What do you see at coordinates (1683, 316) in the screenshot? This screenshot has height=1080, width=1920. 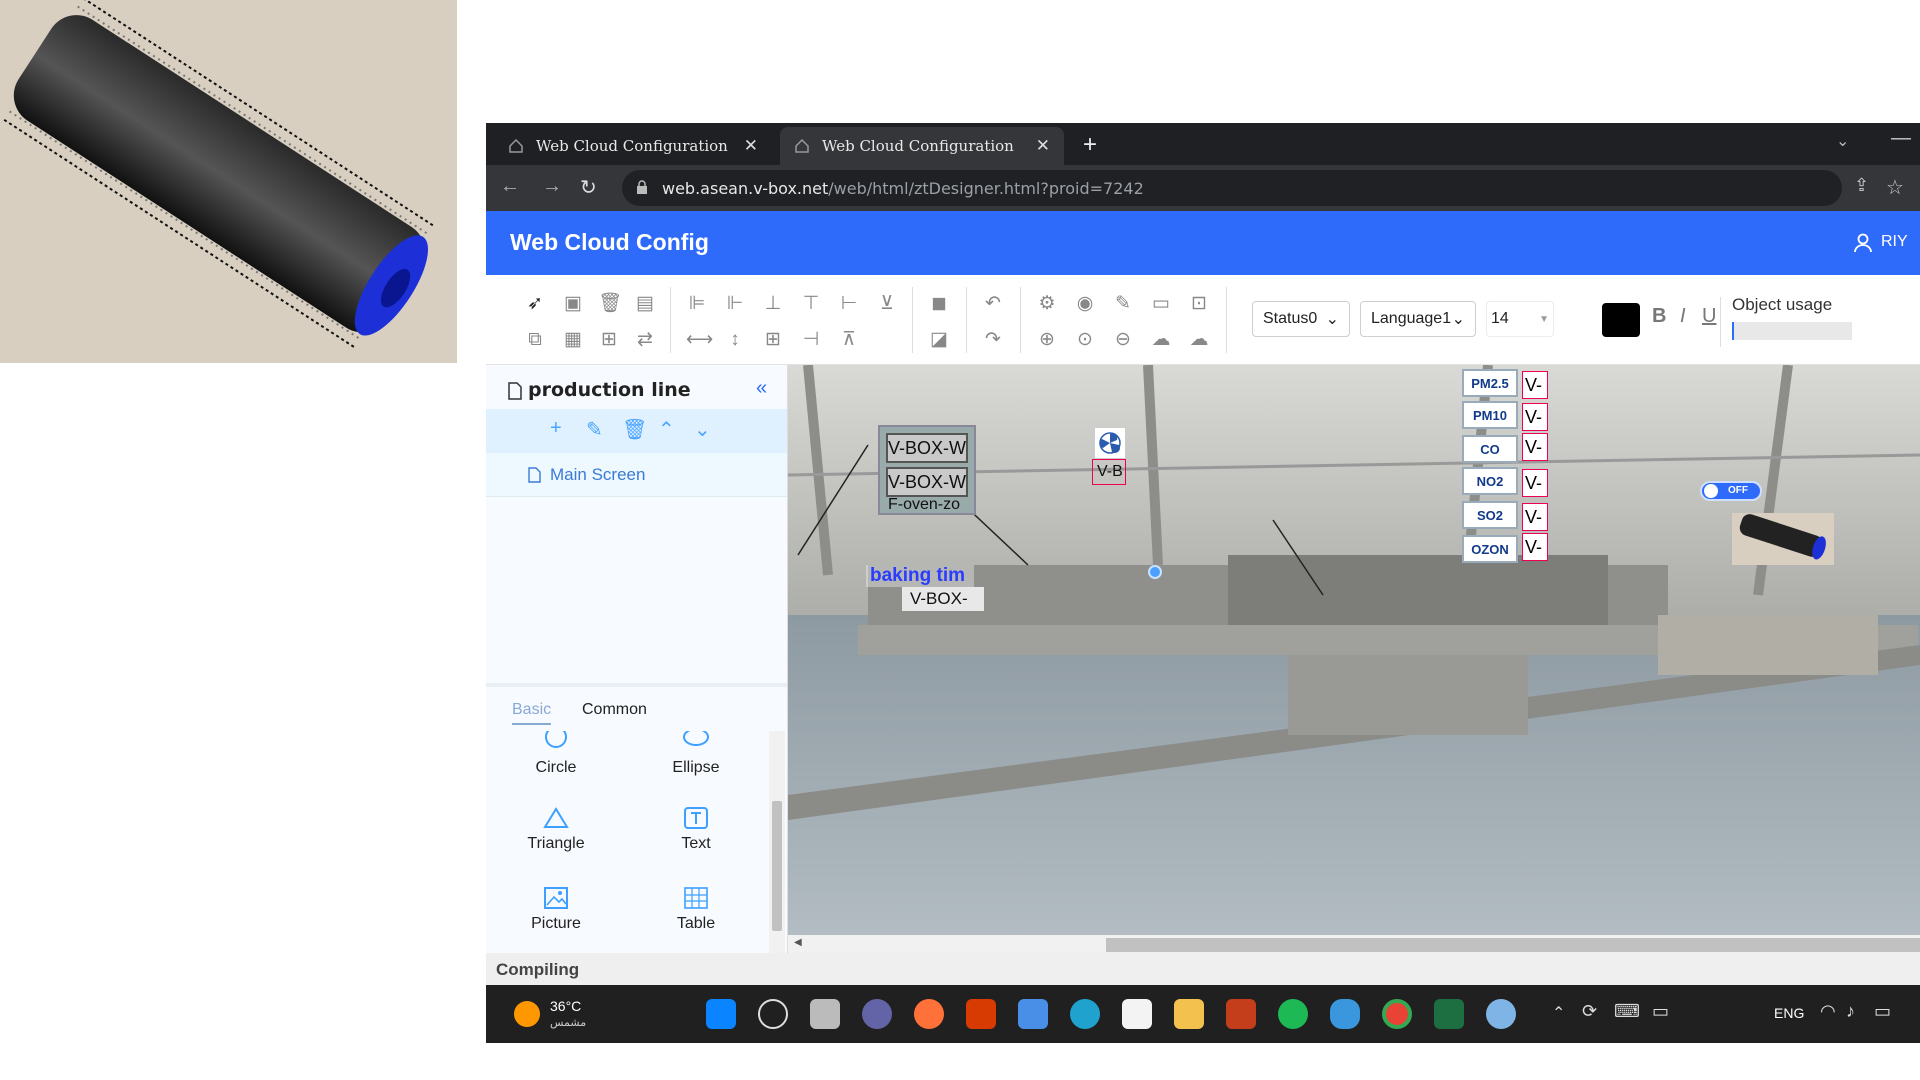 I see `italic-button: I` at bounding box center [1683, 316].